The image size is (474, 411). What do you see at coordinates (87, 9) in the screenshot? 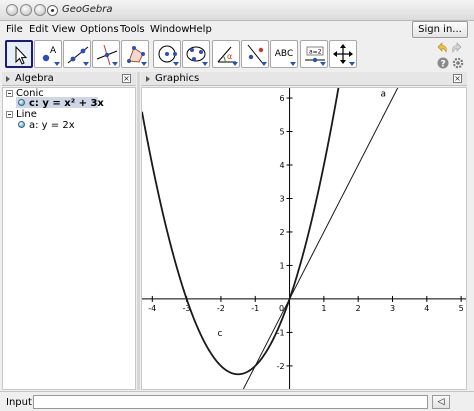
I see `window-title: GeoGebra` at bounding box center [87, 9].